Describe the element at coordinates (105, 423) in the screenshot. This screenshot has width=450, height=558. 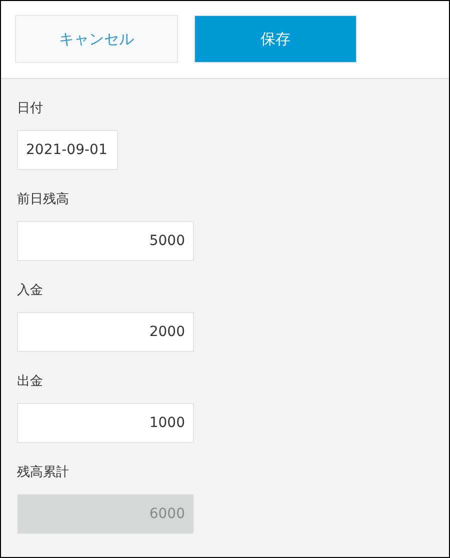
I see `number-field: 1000` at that location.